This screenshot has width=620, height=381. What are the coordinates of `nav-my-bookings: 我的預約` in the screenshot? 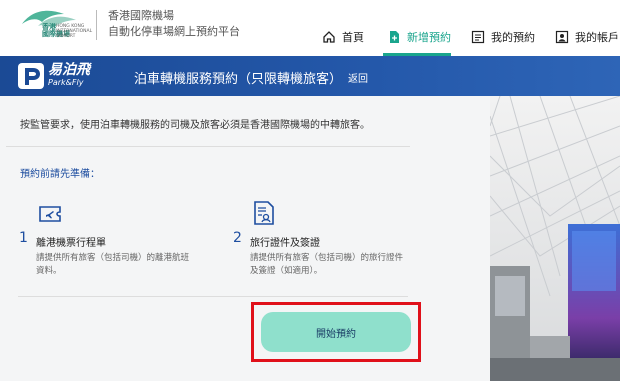 It's located at (503, 37).